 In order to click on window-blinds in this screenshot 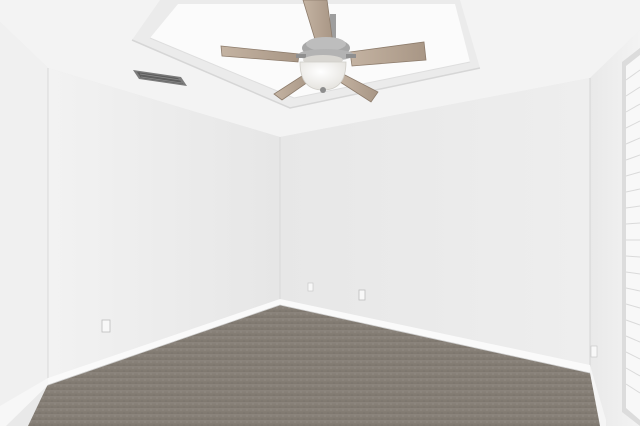, I will do `click(631, 237)`.